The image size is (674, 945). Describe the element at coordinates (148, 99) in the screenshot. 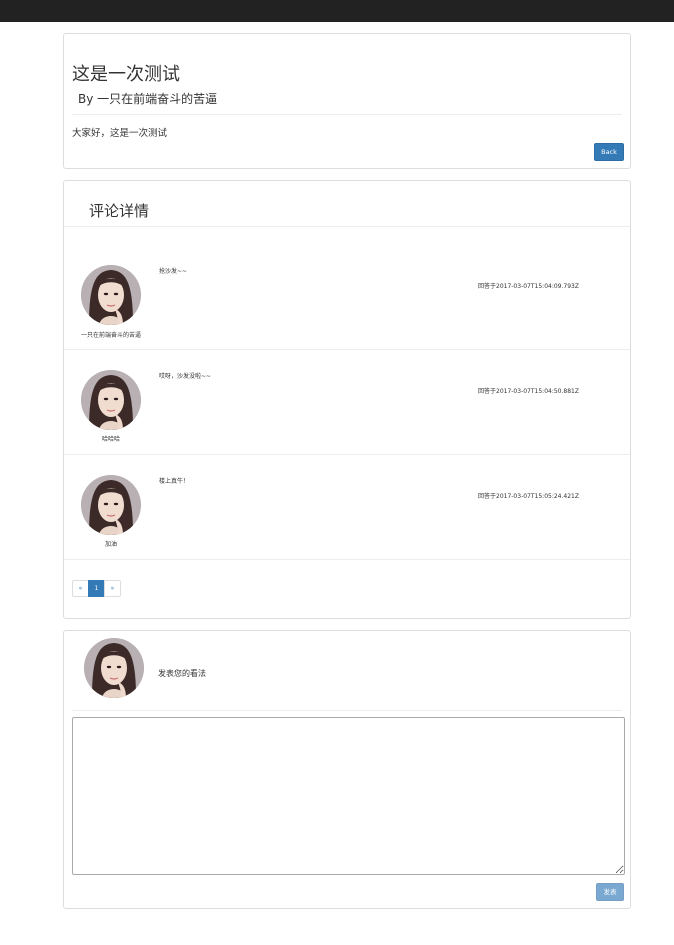

I see `post-author: By 一只在前端奋斗的苦逼` at that location.